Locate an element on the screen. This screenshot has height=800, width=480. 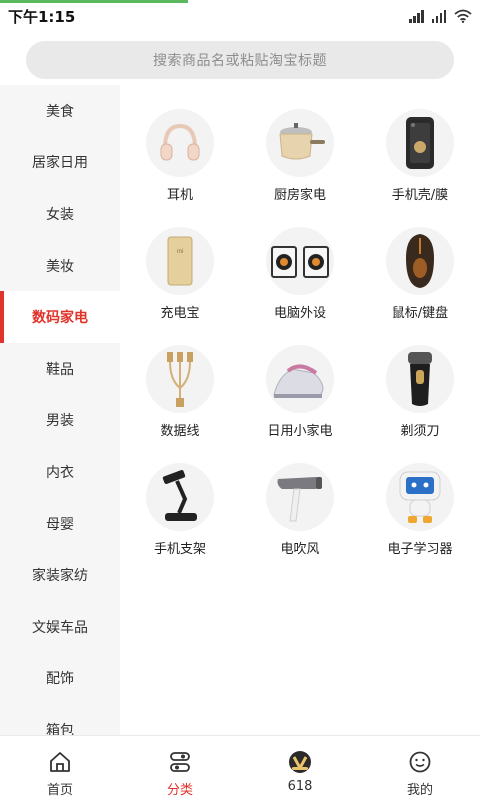
sidebar-item-beauty: 美妆 is located at coordinates (60, 266).